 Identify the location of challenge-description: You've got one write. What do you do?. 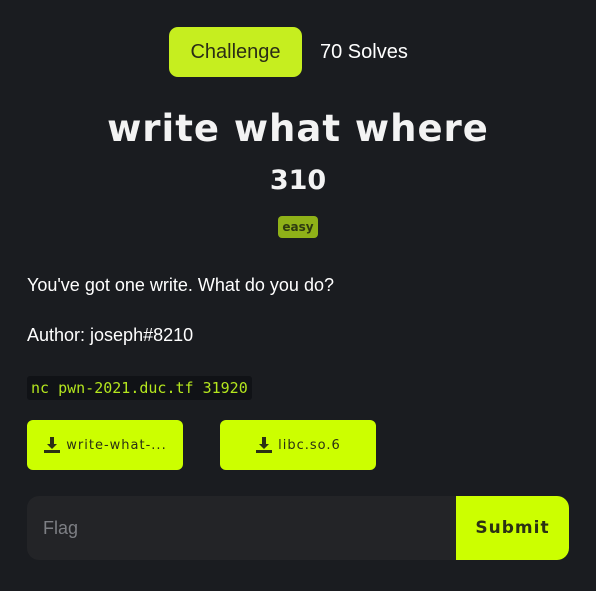
(180, 285).